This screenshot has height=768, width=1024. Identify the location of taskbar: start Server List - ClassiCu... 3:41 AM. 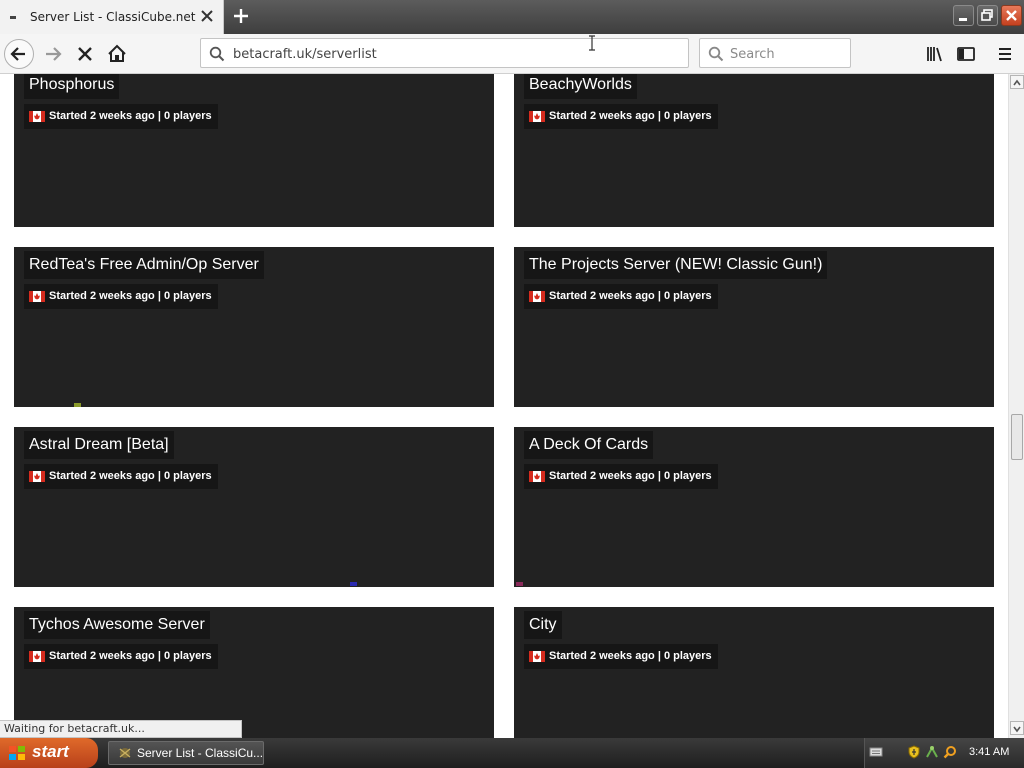
(512, 753).